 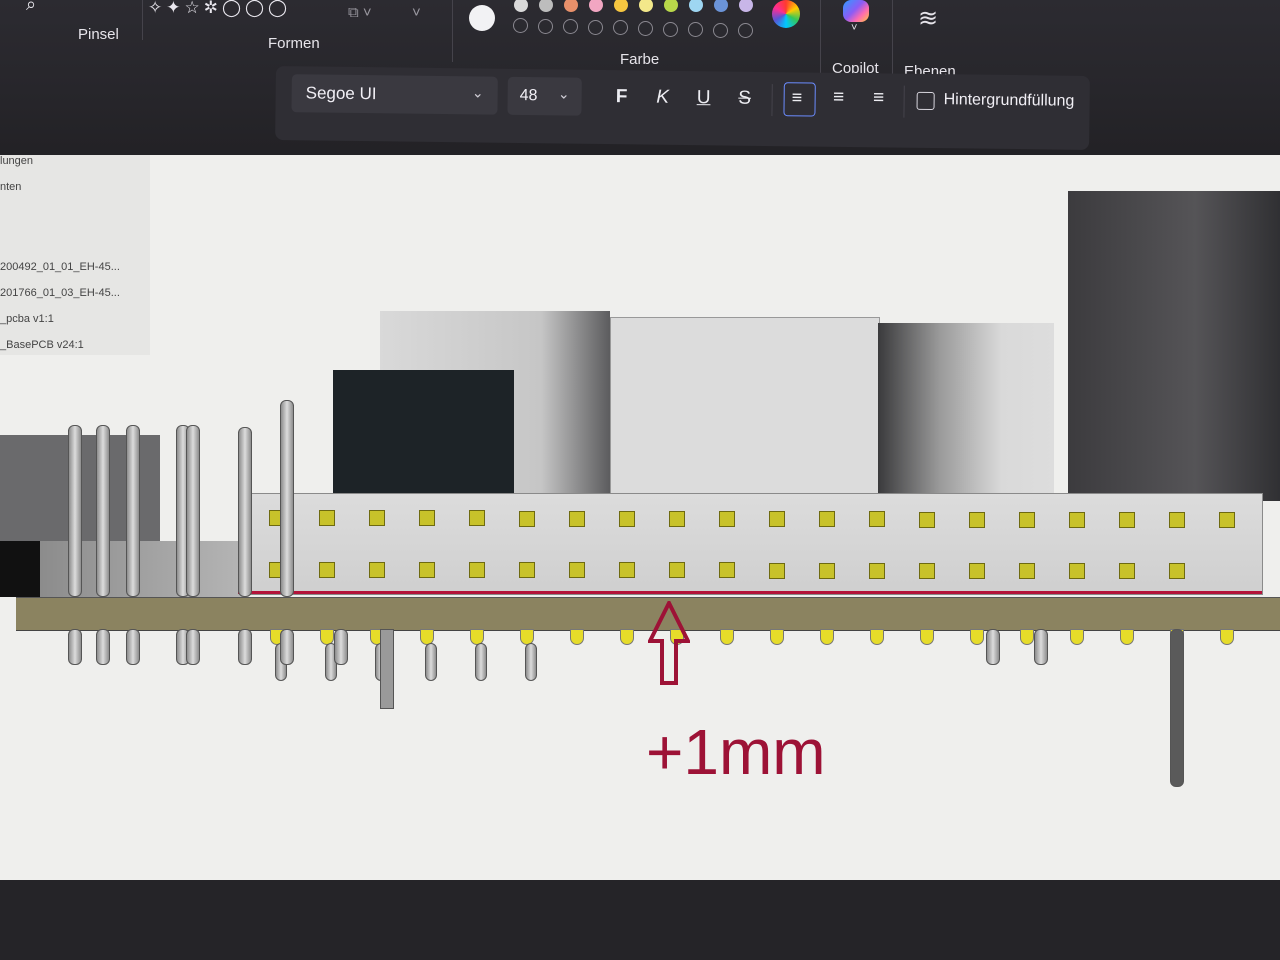 I want to click on strikethrough-button: S, so click(x=745, y=99).